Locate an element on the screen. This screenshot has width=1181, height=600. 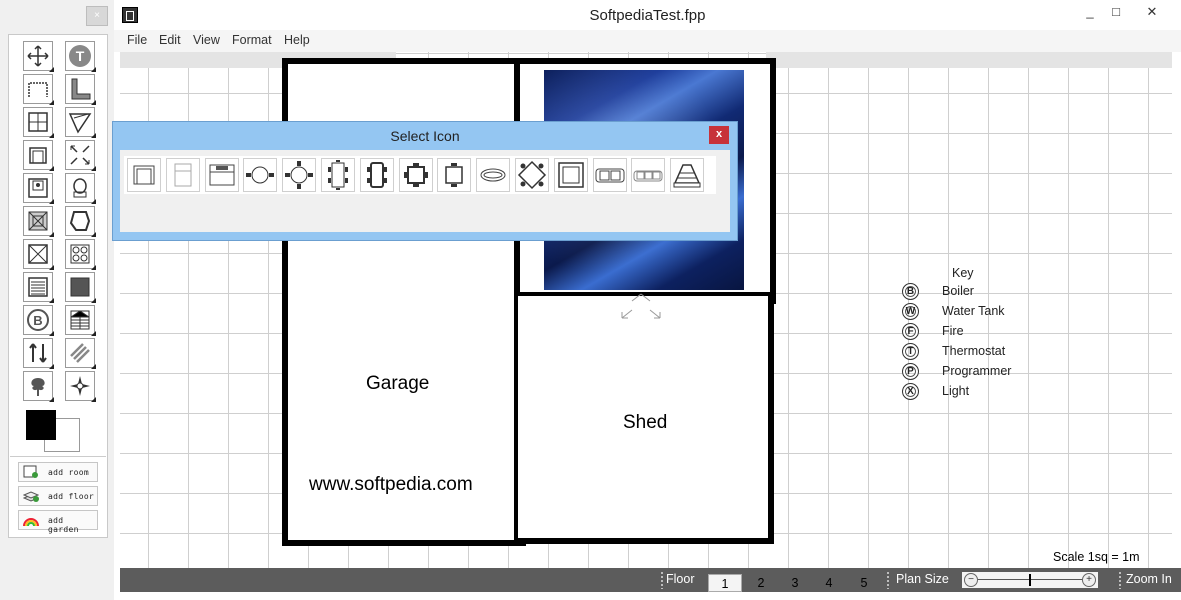
resize-tool-button is located at coordinates (80, 155).